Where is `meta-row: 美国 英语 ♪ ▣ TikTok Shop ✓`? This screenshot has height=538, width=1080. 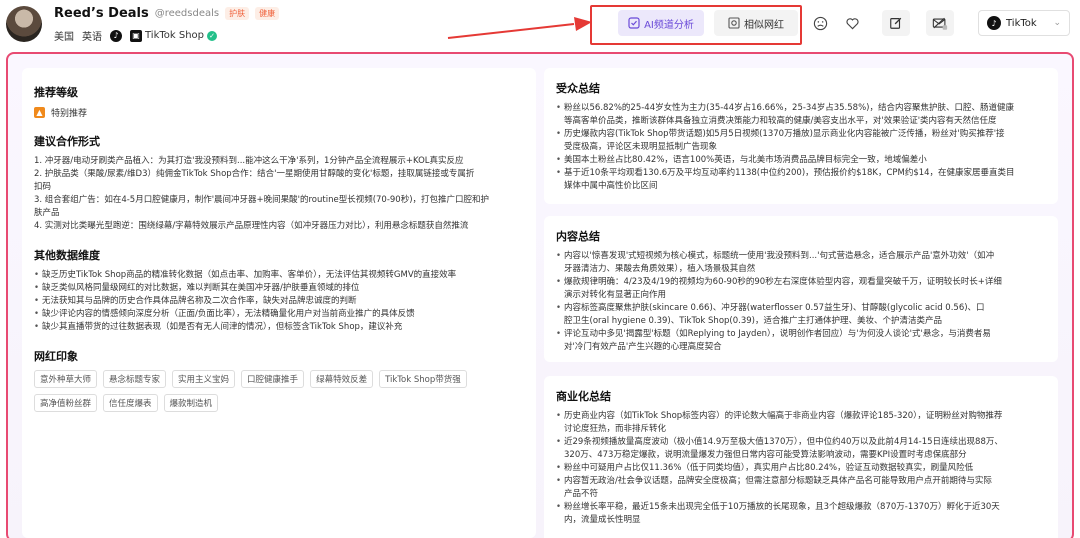 meta-row: 美国 英语 ♪ ▣ TikTok Shop ✓ is located at coordinates (136, 35).